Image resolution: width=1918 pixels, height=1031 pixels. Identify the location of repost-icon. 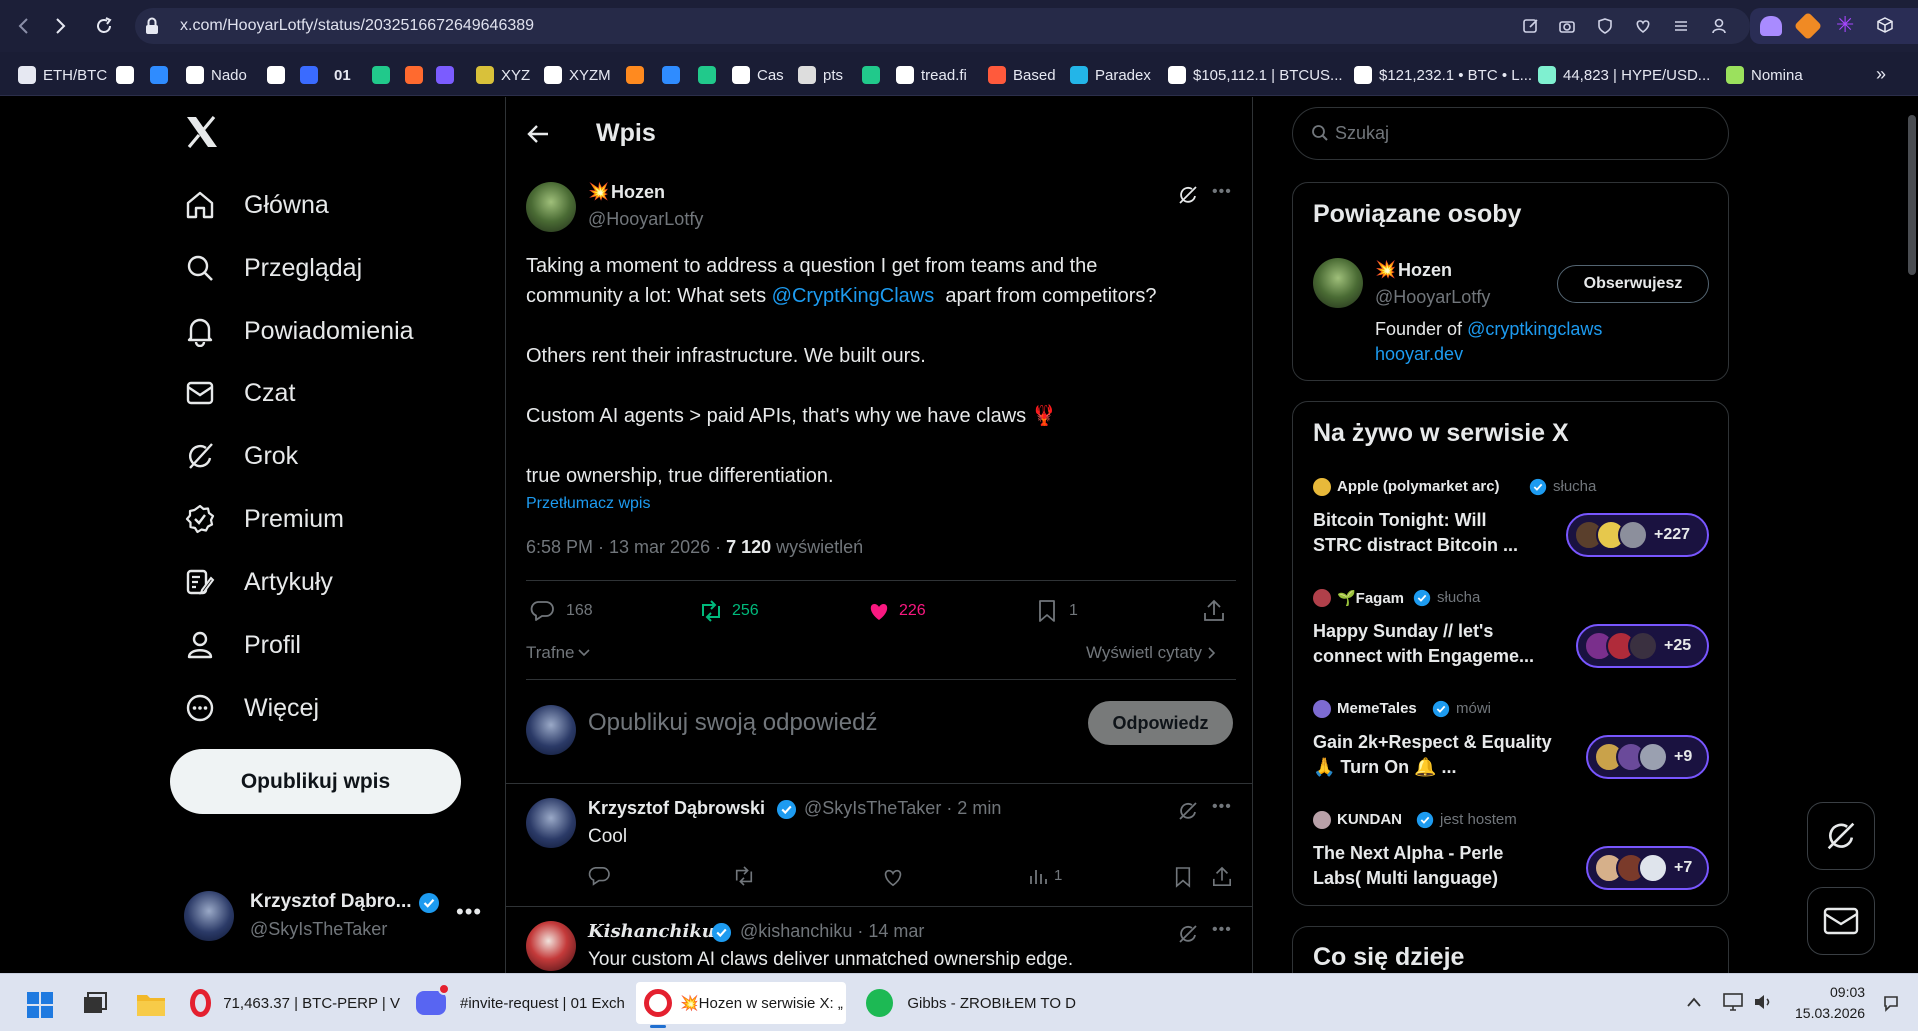
(744, 876).